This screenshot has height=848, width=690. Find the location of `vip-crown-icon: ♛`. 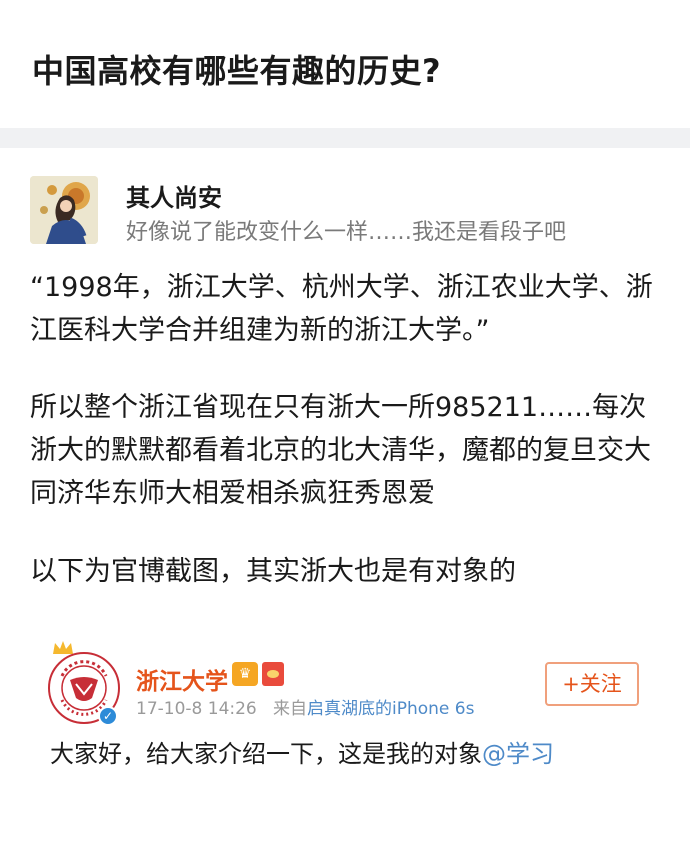

vip-crown-icon: ♛ is located at coordinates (245, 674).